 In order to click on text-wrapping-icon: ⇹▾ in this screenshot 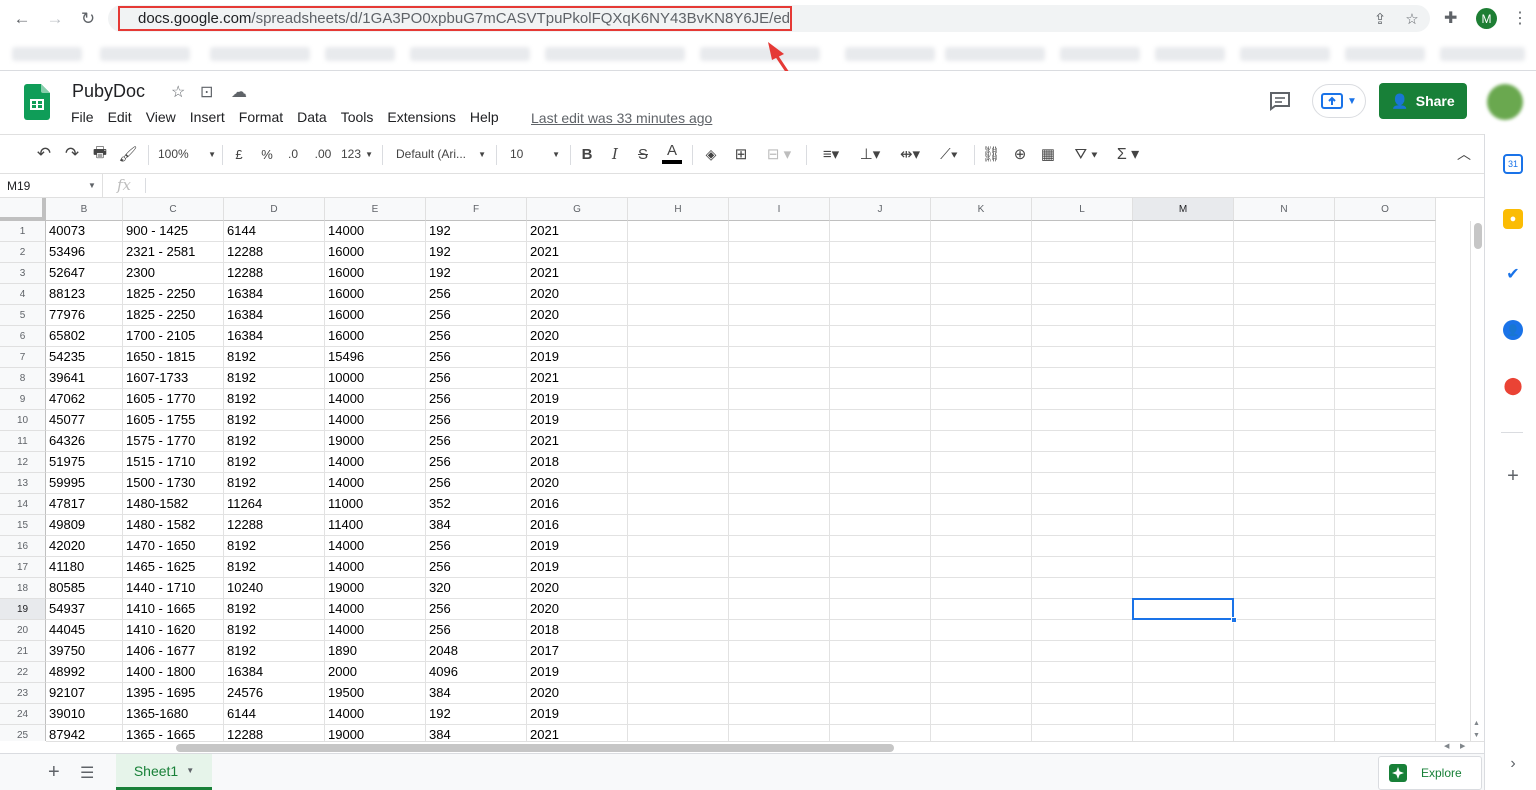, I will do `click(910, 154)`.